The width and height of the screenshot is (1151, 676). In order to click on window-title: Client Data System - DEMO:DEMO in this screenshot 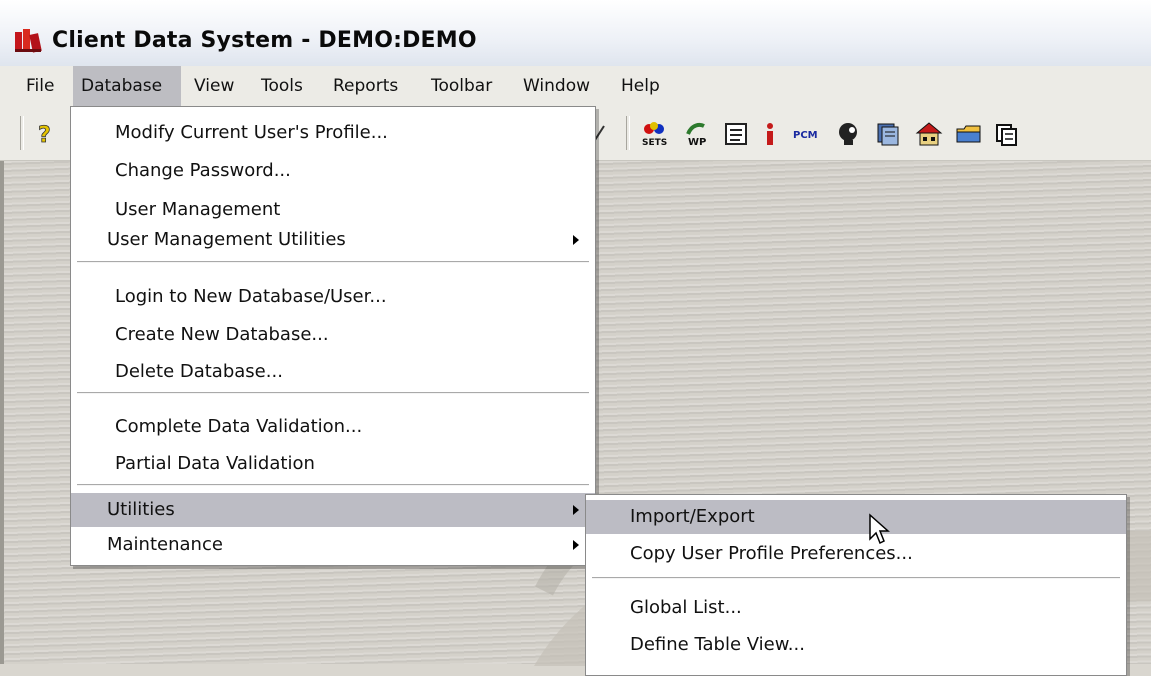, I will do `click(264, 40)`.